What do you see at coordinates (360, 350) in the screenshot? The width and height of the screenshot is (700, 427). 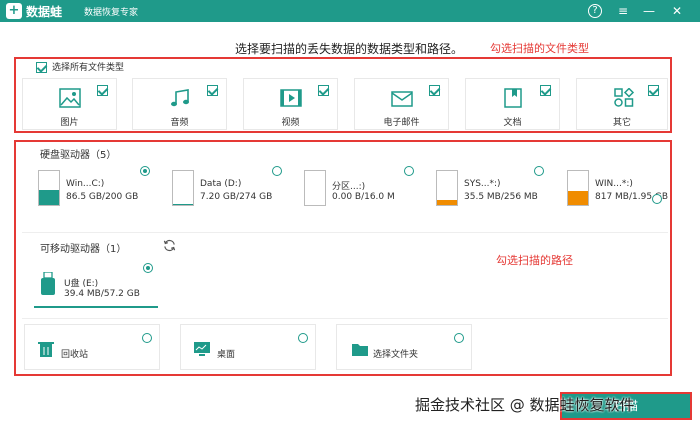 I see `folder-icon` at bounding box center [360, 350].